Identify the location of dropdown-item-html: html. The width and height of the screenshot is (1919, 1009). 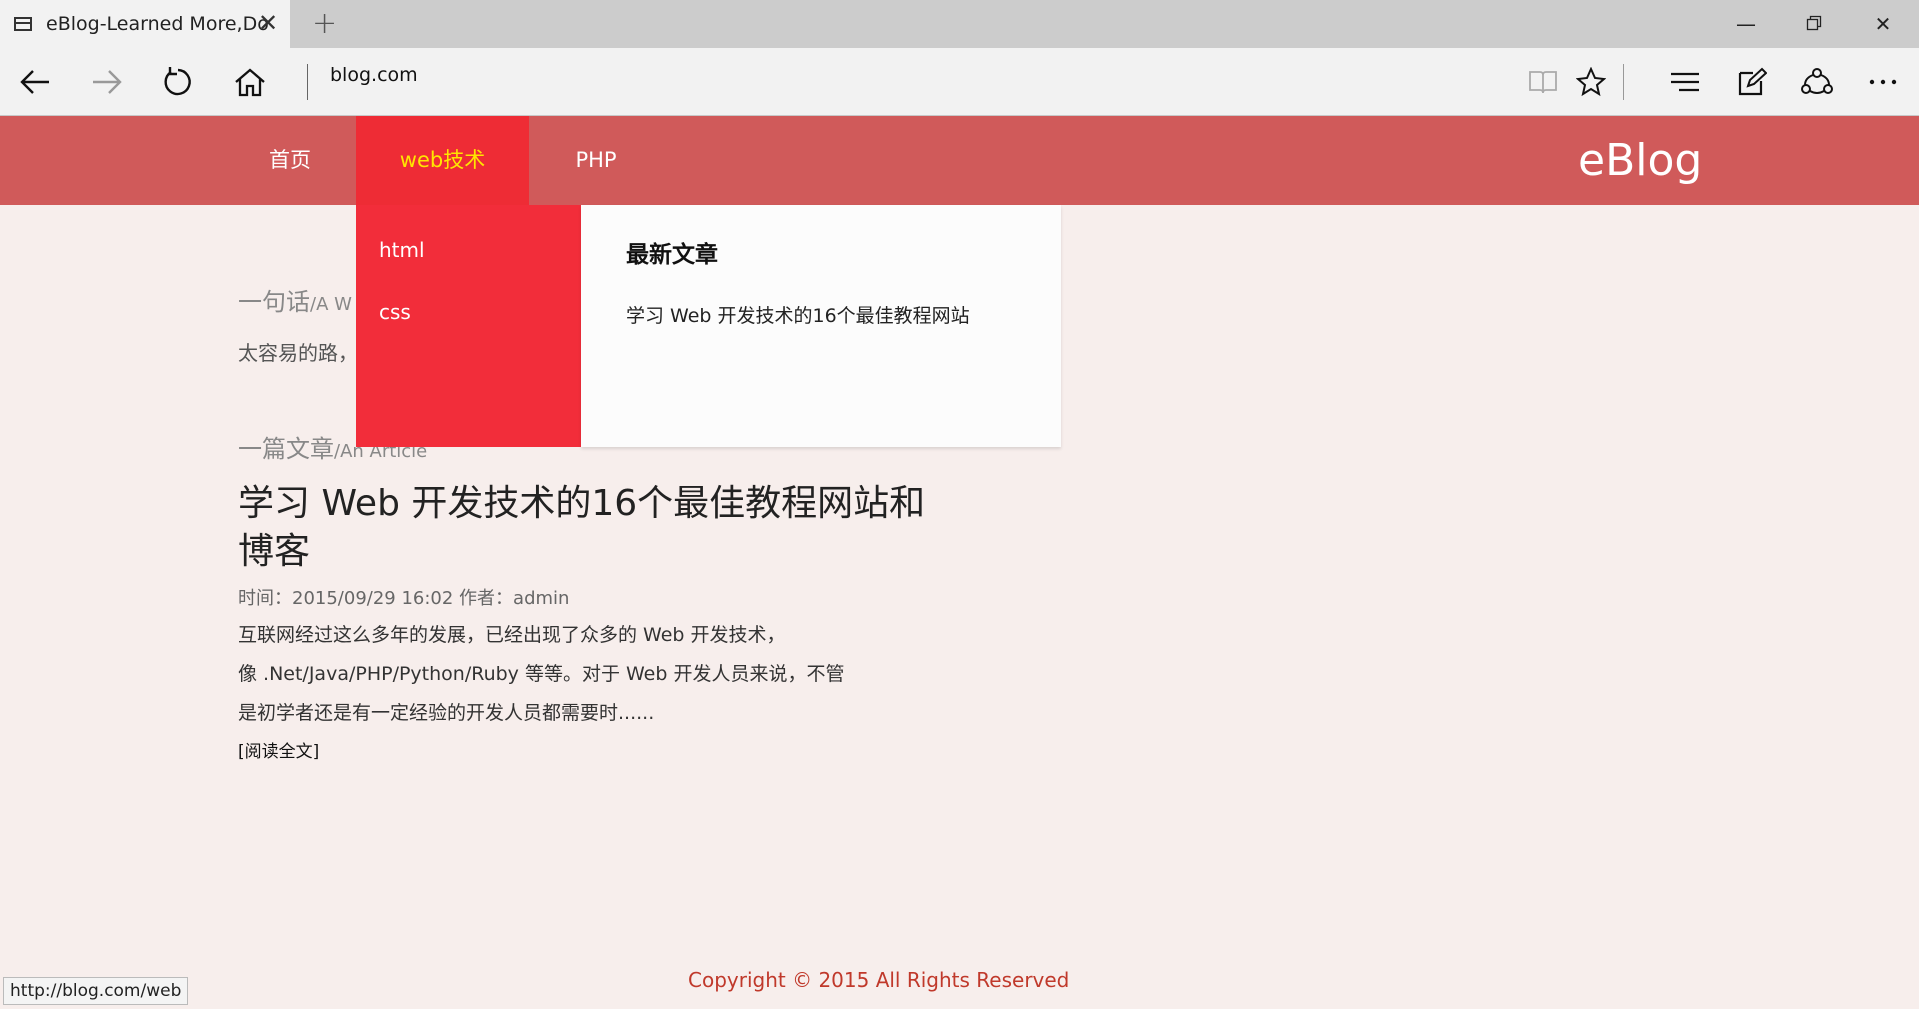
(402, 250).